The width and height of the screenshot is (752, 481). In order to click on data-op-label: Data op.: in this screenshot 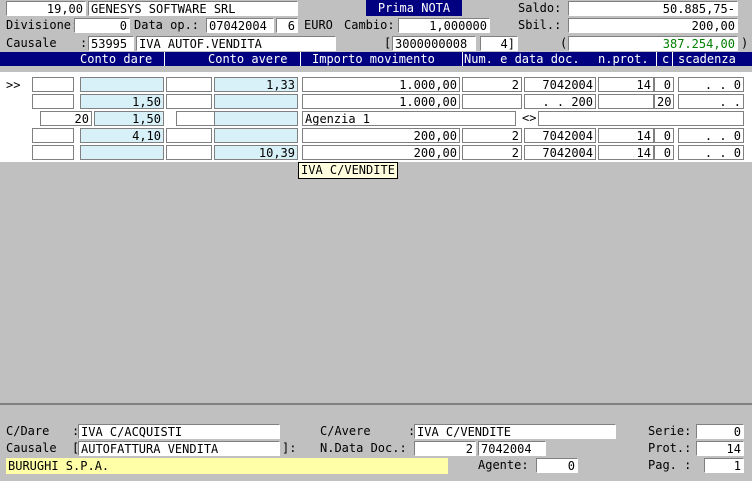, I will do `click(167, 25)`.